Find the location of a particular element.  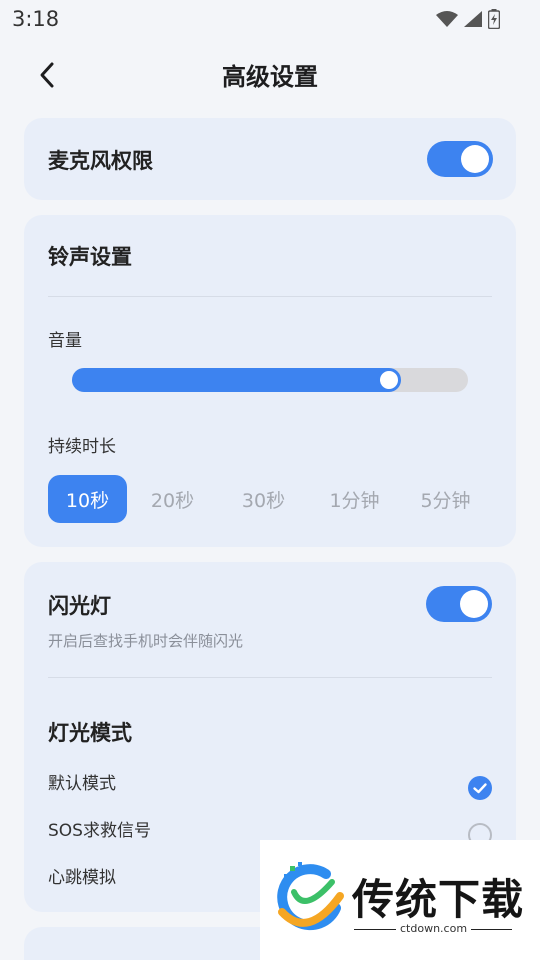

page-title: 高级设置 is located at coordinates (270, 76).